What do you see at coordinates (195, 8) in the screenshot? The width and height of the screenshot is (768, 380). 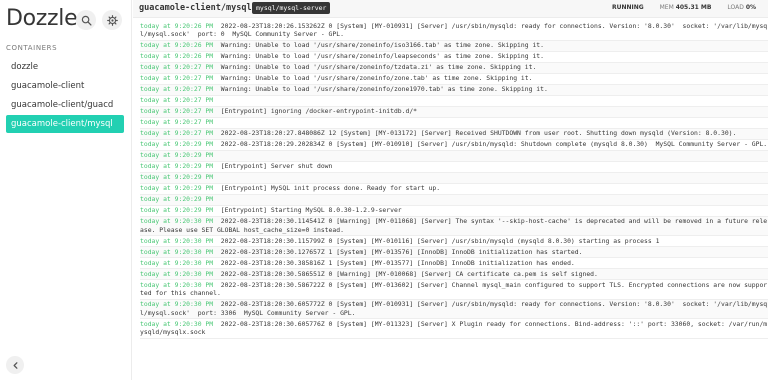 I see `container-title: guacamole-client/mysql` at bounding box center [195, 8].